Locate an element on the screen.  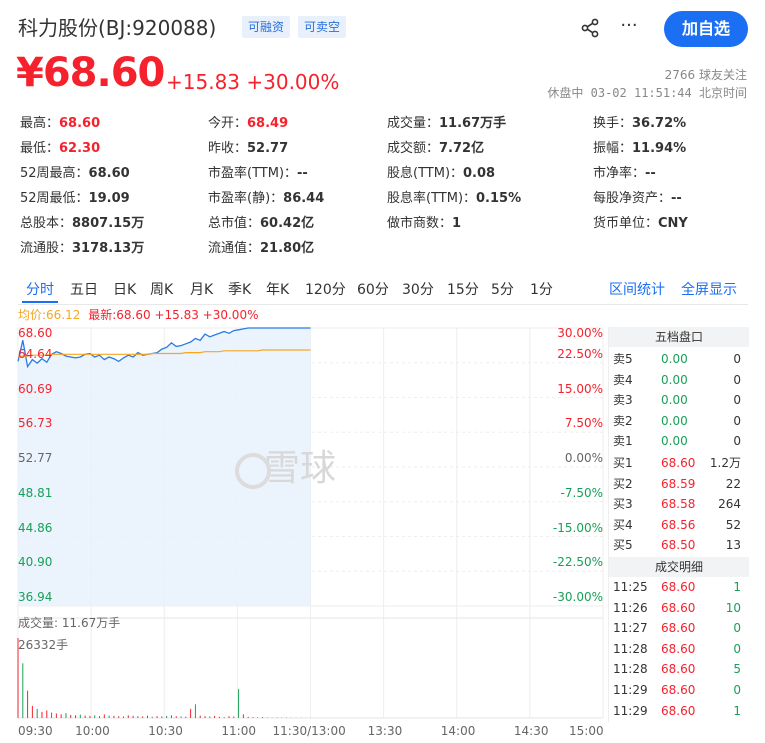
y-axis-label-right: 0.00% is located at coordinates (583, 458).